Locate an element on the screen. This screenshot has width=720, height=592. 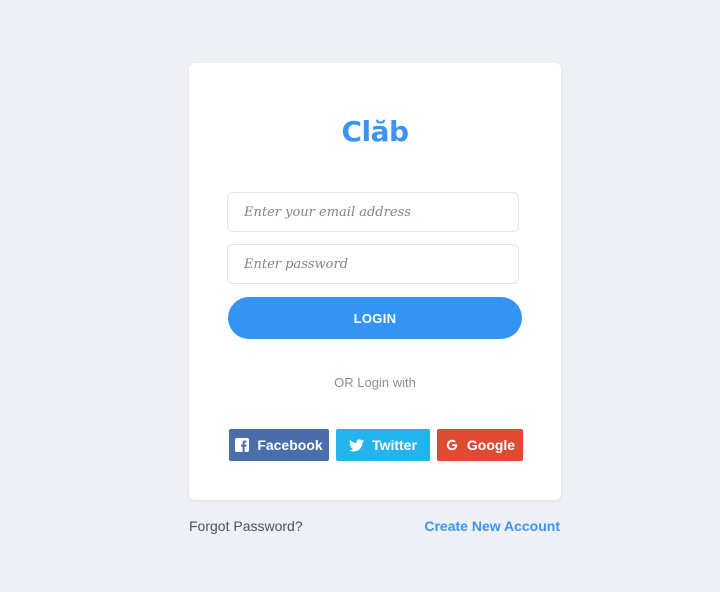
twitter-login-button: Twitter is located at coordinates (383, 445).